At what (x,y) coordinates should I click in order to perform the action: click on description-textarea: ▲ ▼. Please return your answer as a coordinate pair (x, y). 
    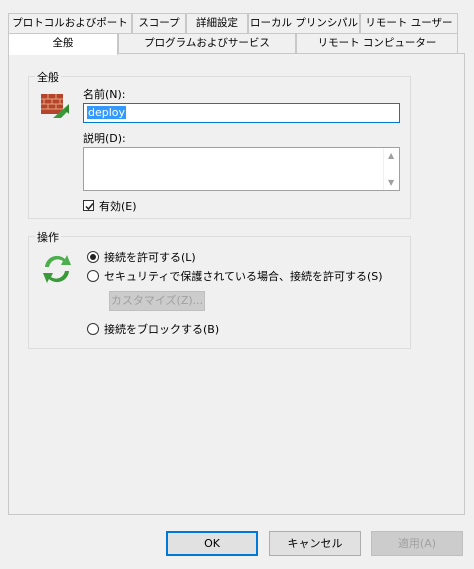
    Looking at the image, I should click on (241, 169).